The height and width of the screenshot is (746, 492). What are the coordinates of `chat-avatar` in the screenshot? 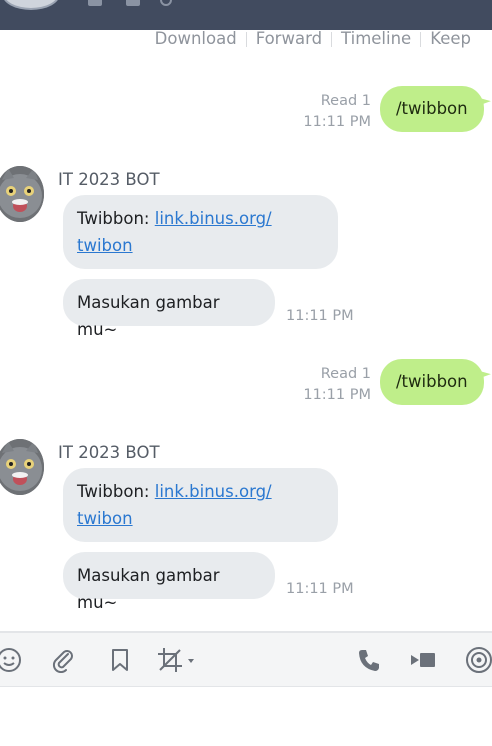 It's located at (31, 5).